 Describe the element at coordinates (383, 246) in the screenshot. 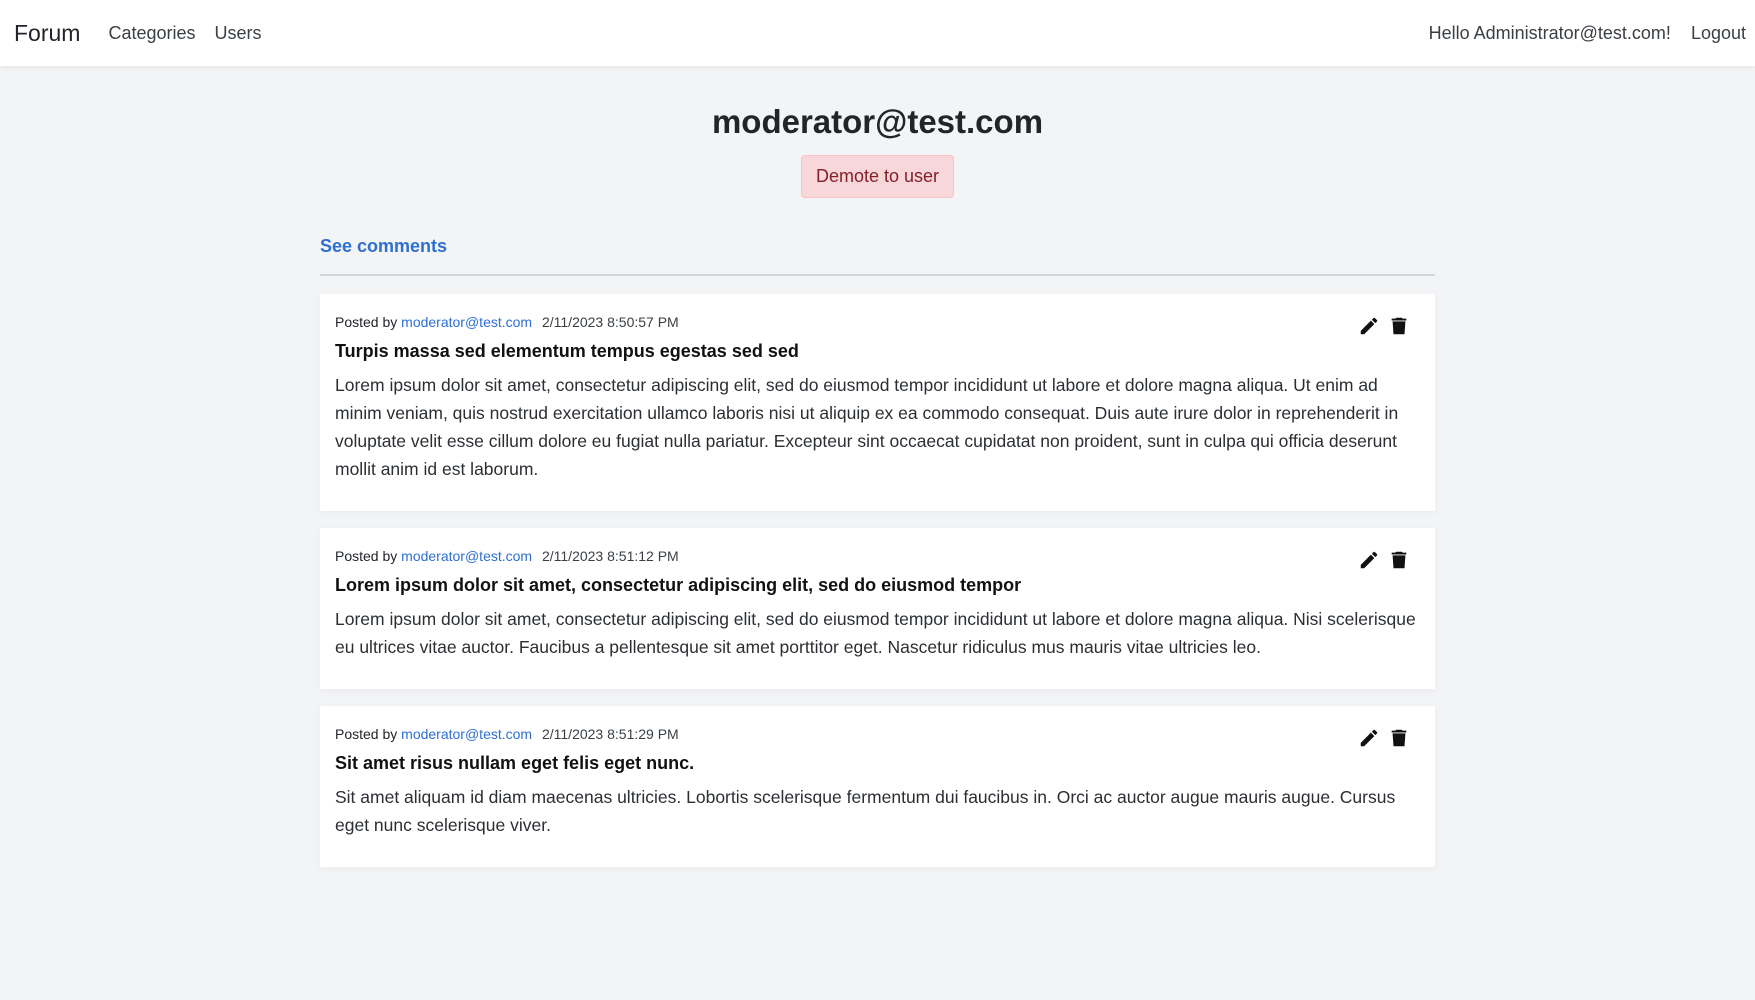

I see `see-comments-link: See comments` at that location.